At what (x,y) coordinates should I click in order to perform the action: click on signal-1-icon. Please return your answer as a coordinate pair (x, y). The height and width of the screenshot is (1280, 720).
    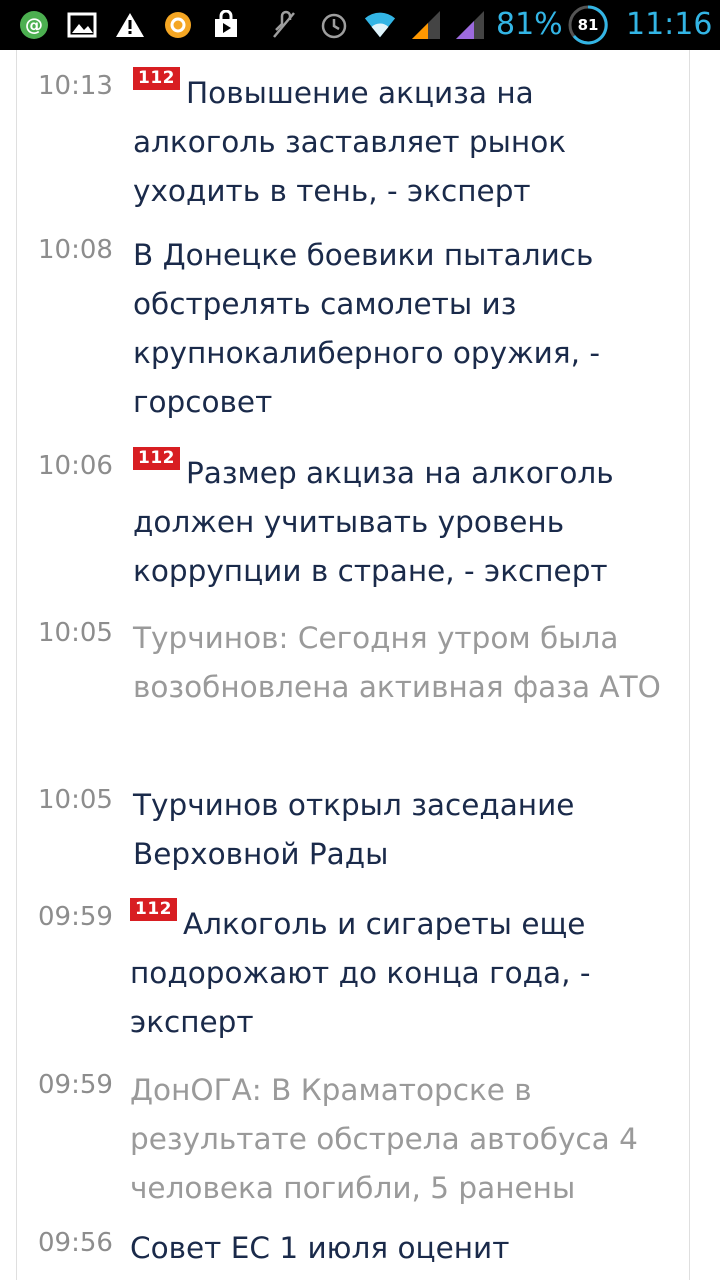
    Looking at the image, I should click on (426, 25).